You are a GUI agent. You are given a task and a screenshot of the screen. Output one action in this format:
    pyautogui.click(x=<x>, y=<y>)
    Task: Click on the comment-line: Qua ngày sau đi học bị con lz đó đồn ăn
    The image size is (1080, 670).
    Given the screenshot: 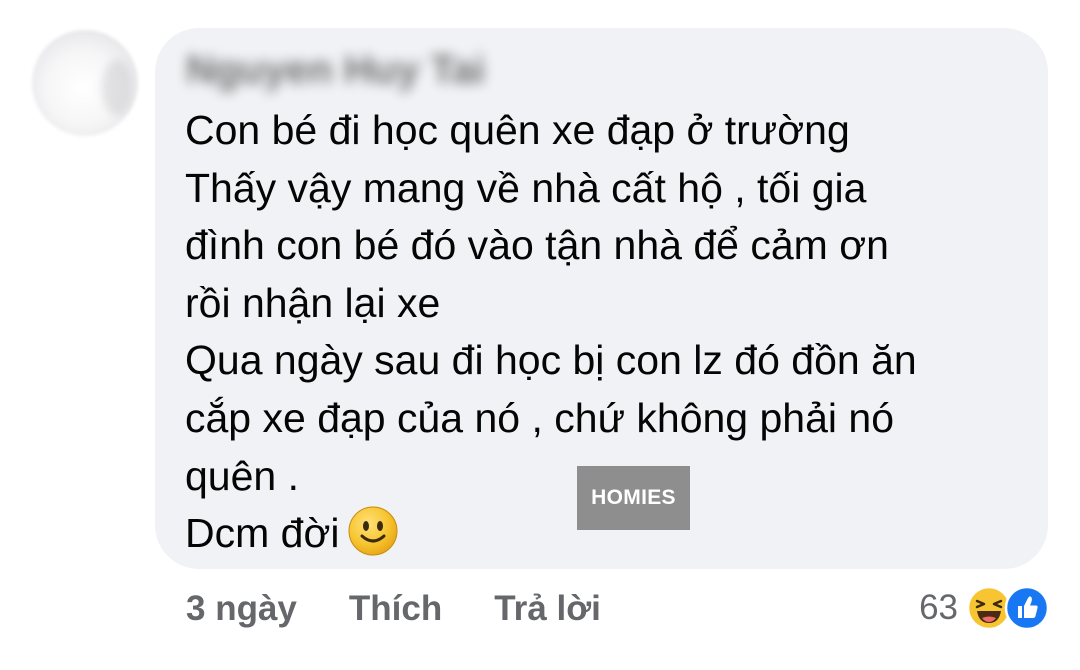 What is the action you would take?
    pyautogui.click(x=551, y=360)
    